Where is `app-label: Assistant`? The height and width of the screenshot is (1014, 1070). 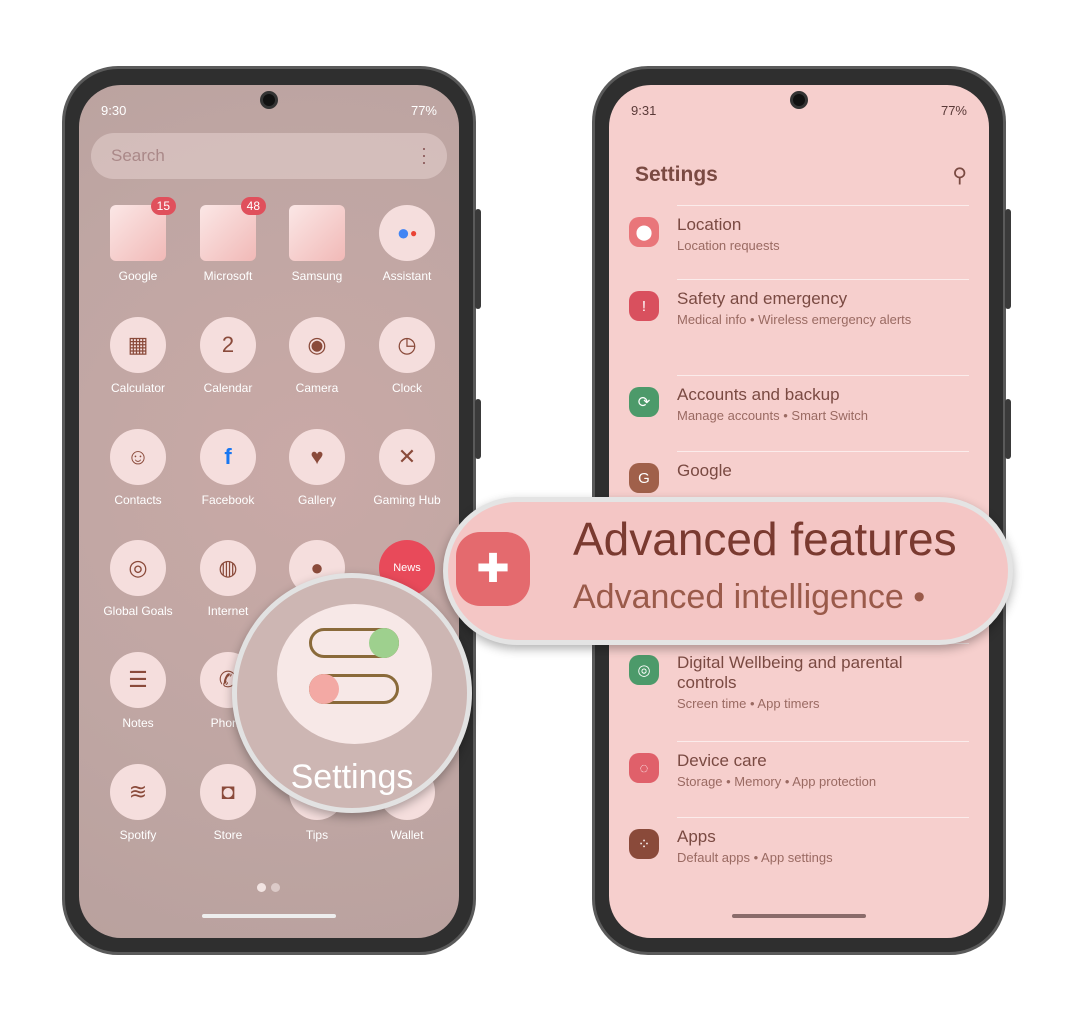
app-label: Assistant is located at coordinates (407, 276).